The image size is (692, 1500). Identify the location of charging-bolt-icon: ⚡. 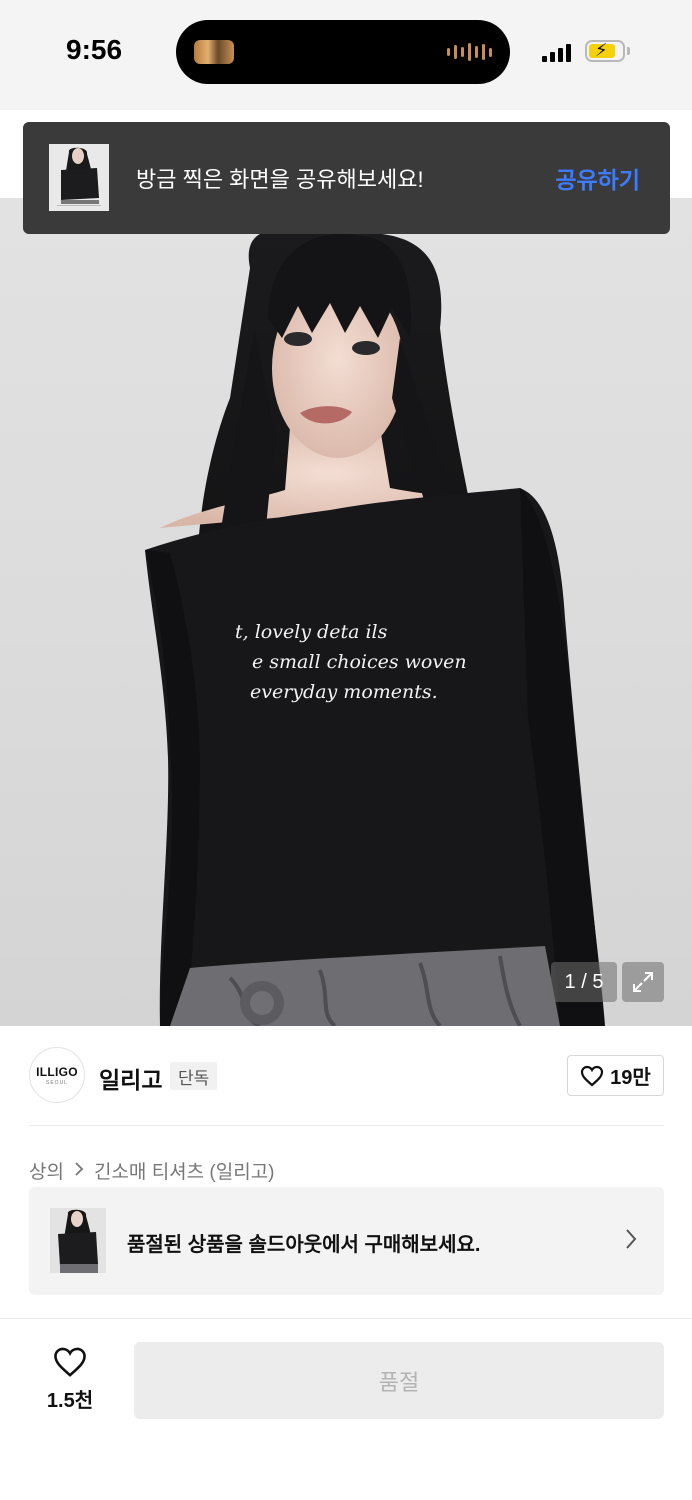
(601, 50).